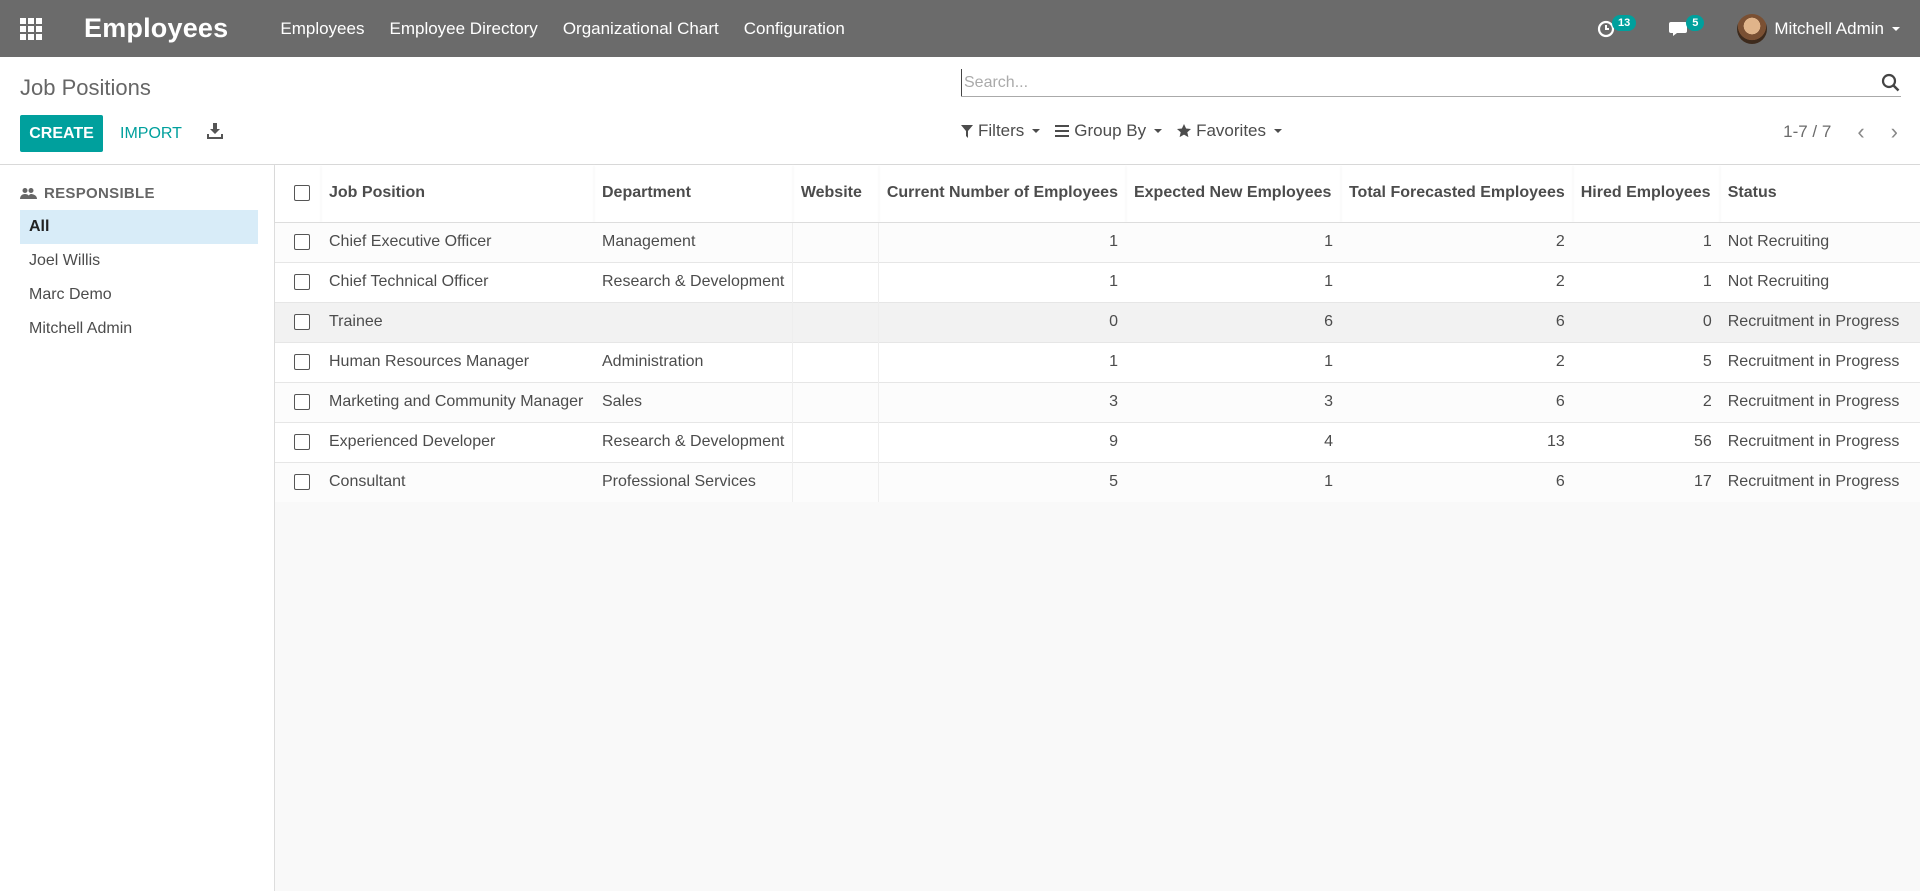 The height and width of the screenshot is (891, 1920). What do you see at coordinates (322, 29) in the screenshot?
I see `menu-item-employees: Employees` at bounding box center [322, 29].